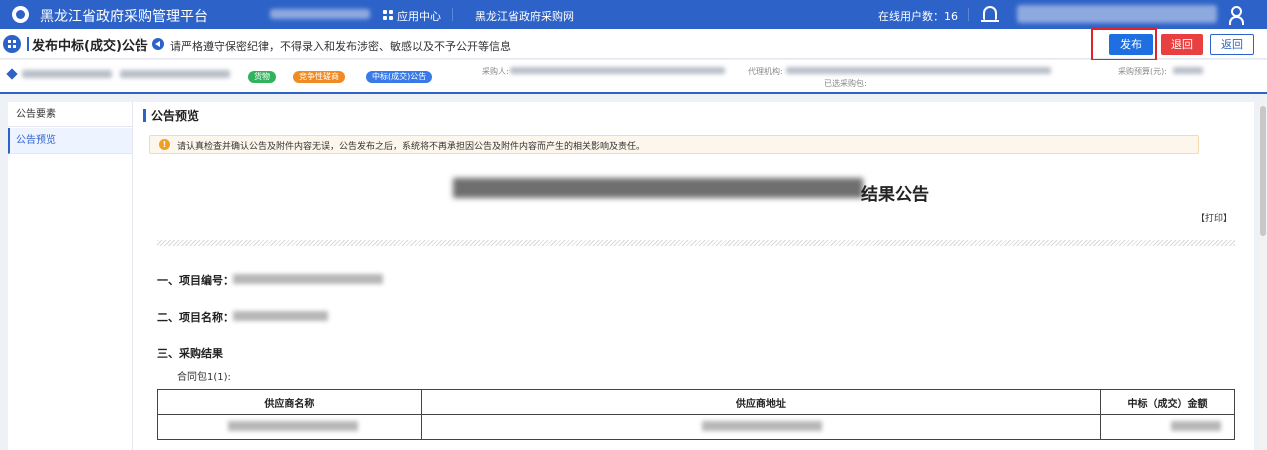 The width and height of the screenshot is (1267, 450). Describe the element at coordinates (1196, 426) in the screenshot. I see `redacted-award-amount` at that location.